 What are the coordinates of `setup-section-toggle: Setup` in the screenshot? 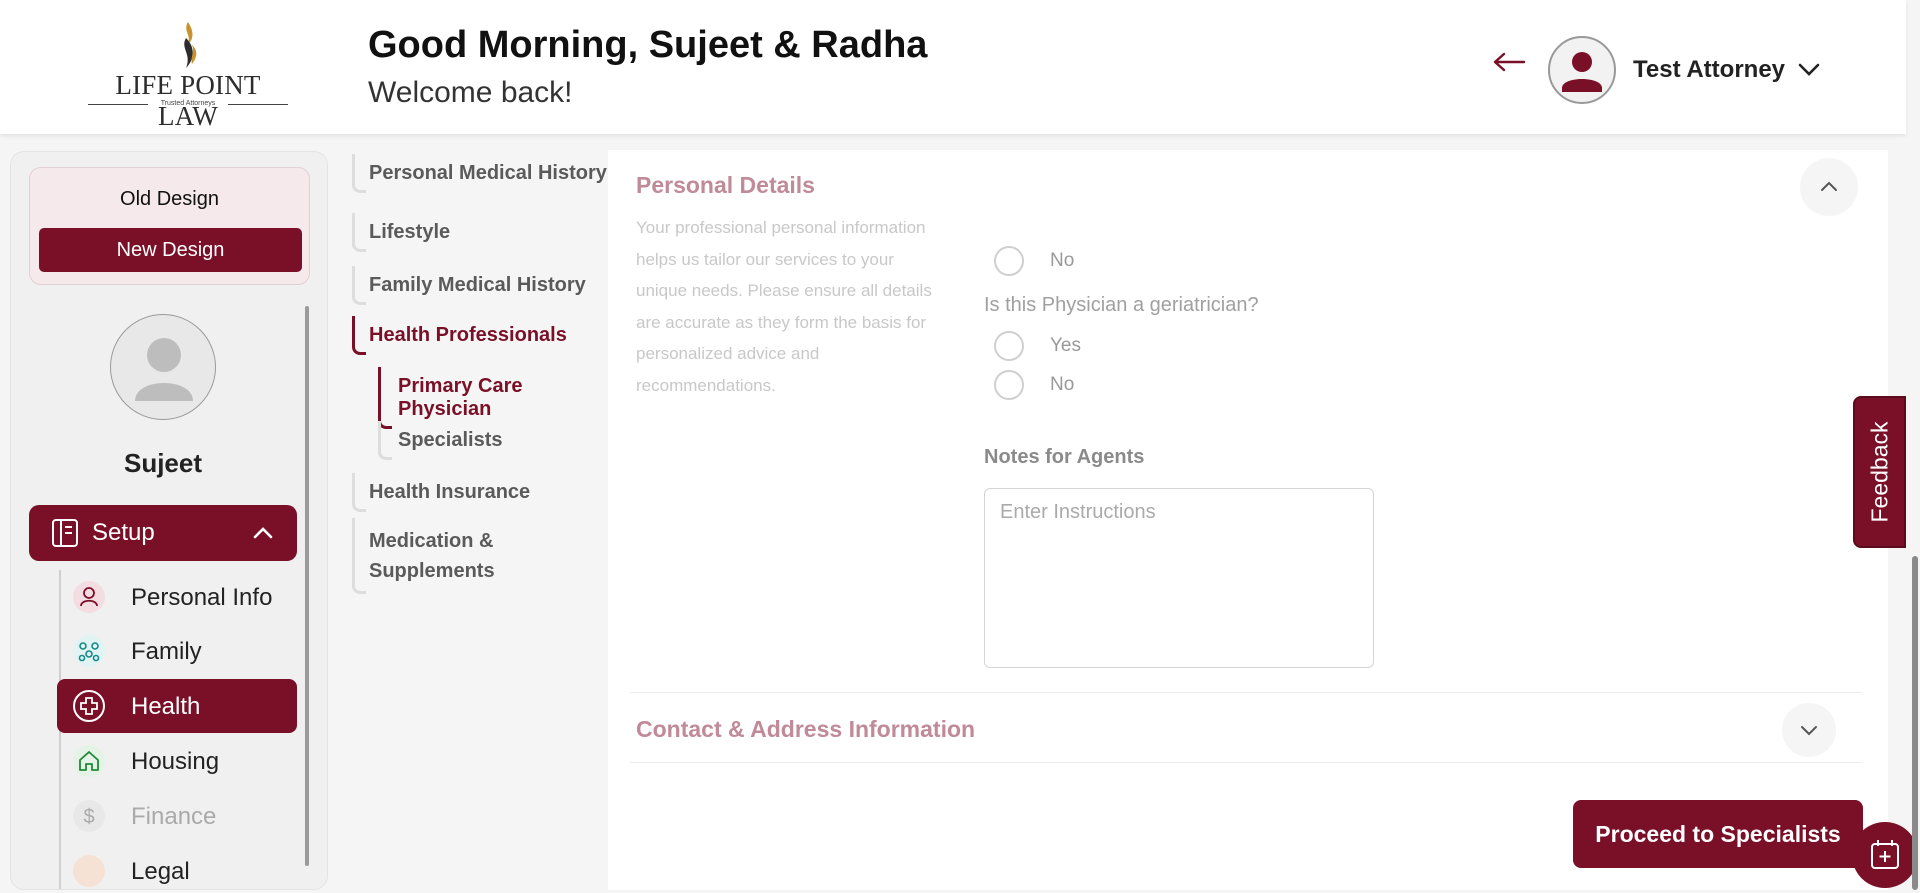 It's located at (163, 533).